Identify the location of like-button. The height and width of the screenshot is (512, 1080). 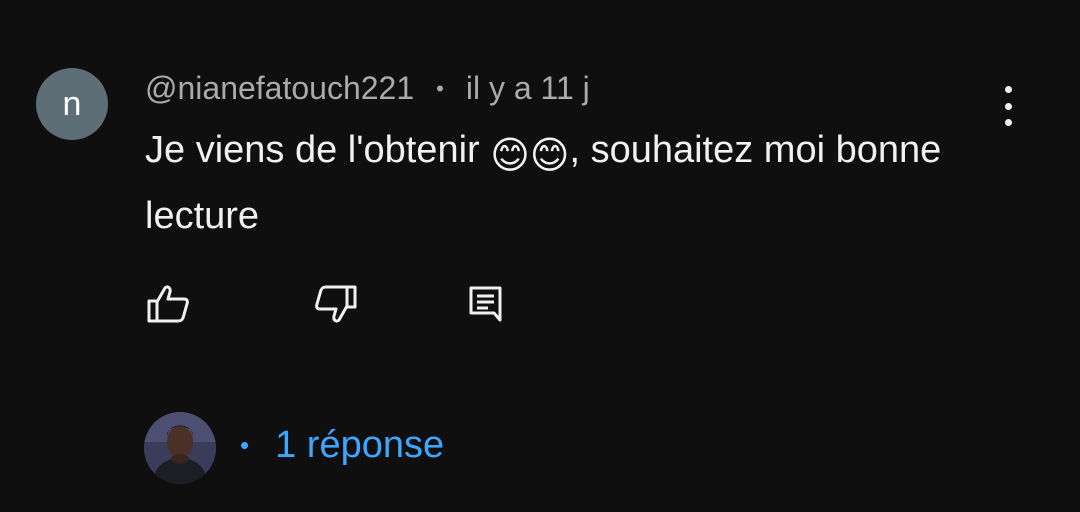
(168, 304).